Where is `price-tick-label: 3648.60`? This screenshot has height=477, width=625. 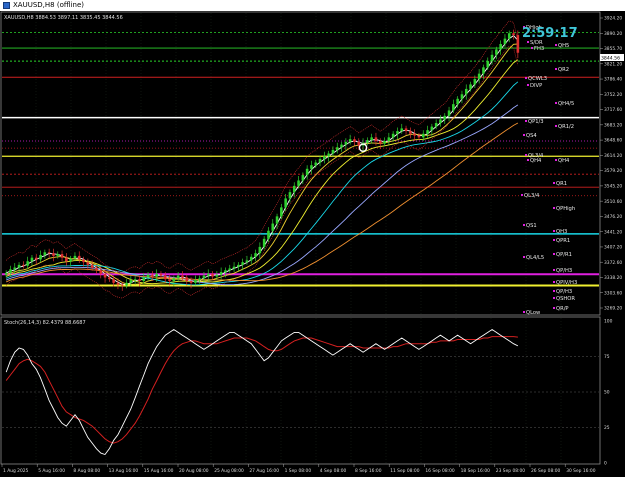
price-tick-label: 3648.60 is located at coordinates (613, 141).